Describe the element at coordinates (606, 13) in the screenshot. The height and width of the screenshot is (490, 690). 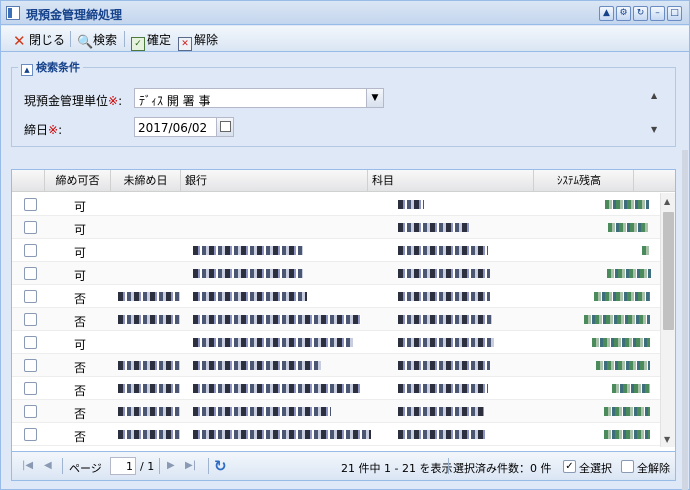
I see `collapse-up-icon: ▲` at that location.